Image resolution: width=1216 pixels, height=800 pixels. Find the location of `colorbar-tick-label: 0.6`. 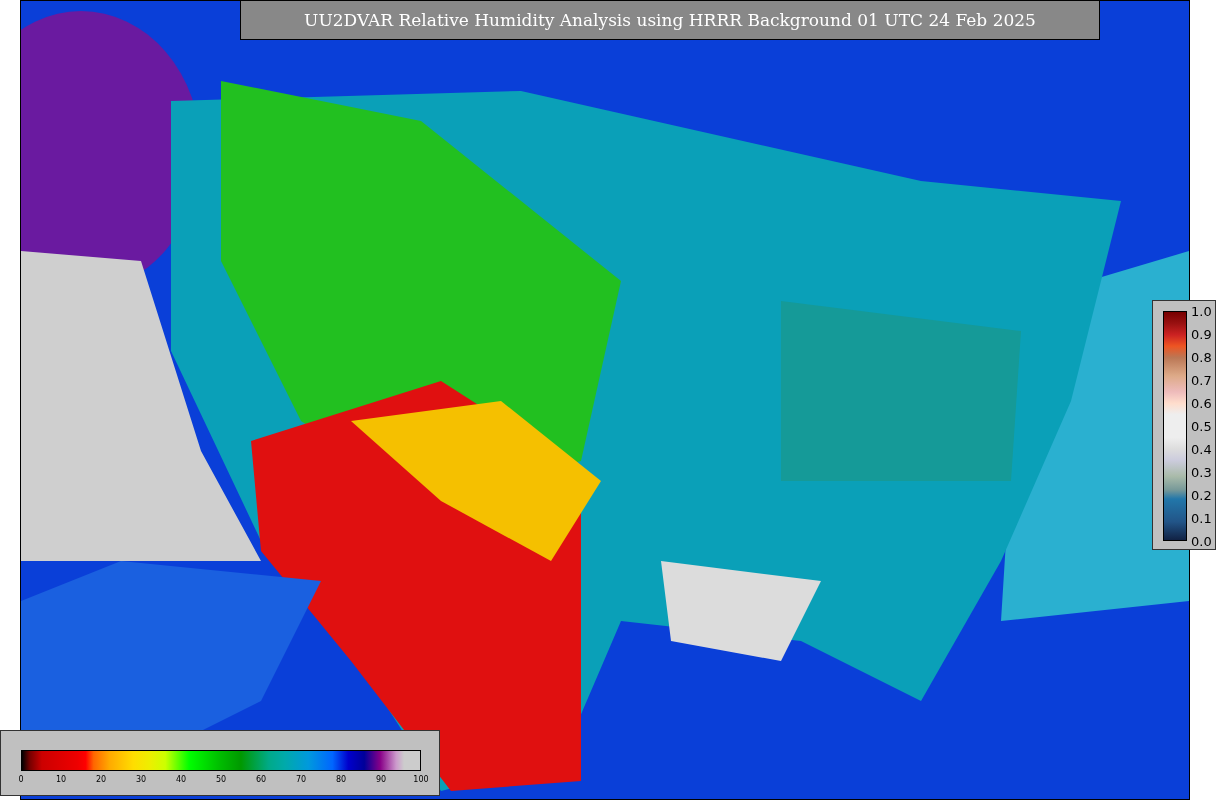

colorbar-tick-label: 0.6 is located at coordinates (1201, 403).